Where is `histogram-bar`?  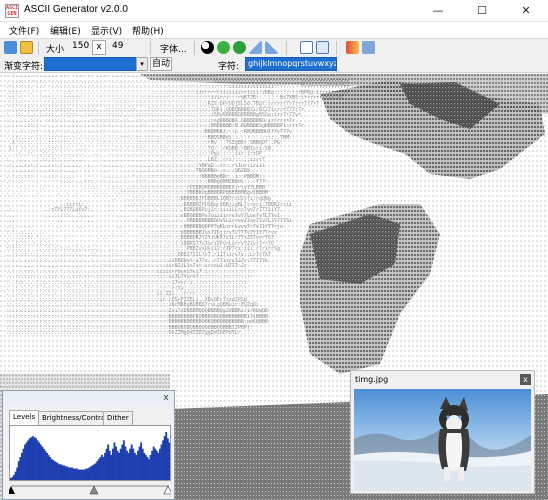 histogram-bar is located at coordinates (169, 461).